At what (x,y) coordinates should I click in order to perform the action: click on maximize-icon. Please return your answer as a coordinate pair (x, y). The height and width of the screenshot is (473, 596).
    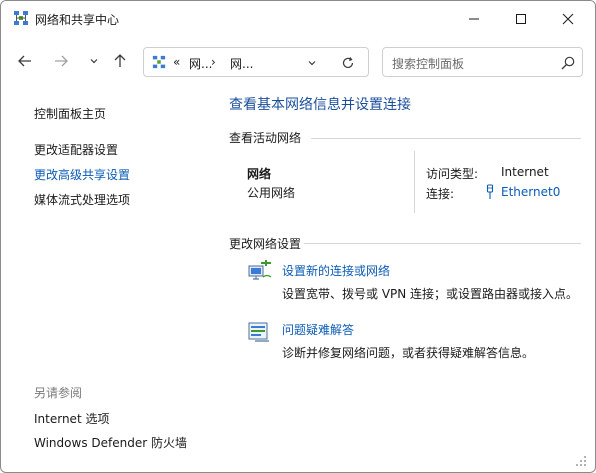
    Looking at the image, I should click on (521, 19).